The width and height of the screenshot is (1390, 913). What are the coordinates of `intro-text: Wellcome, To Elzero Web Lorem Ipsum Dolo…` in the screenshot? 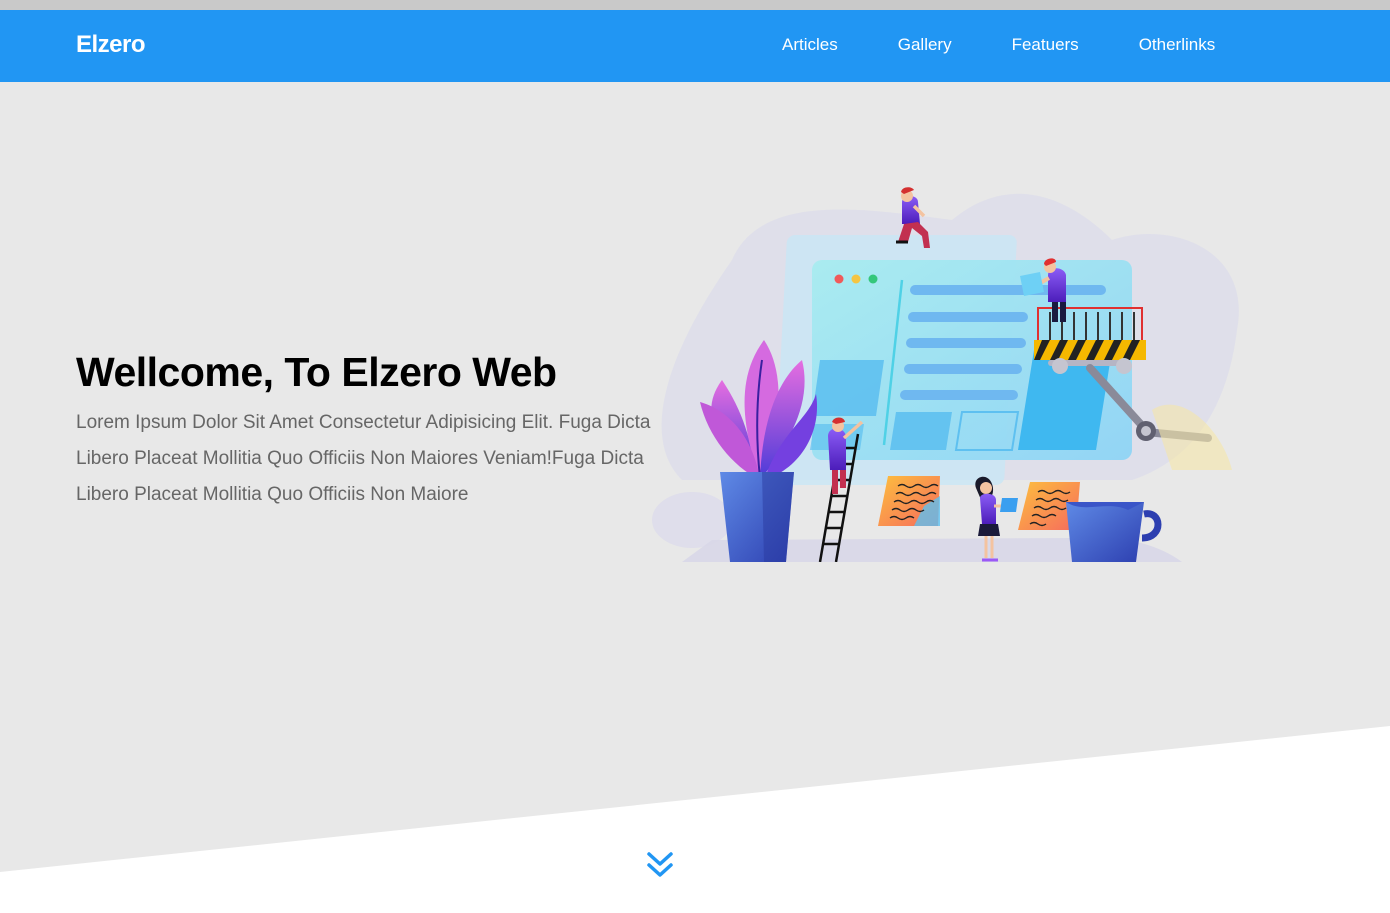 It's located at (366, 430).